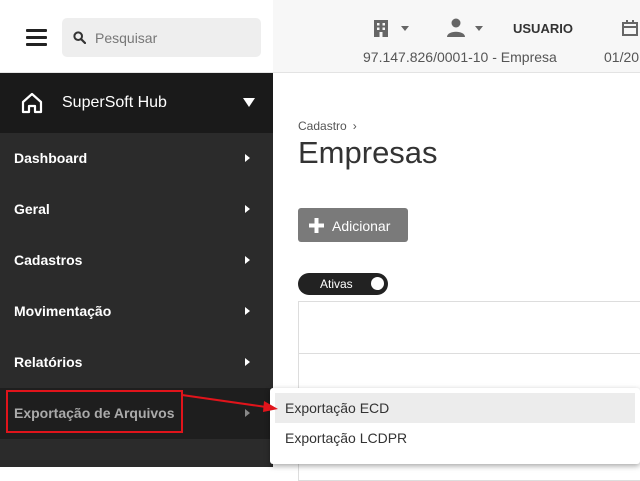 The width and height of the screenshot is (640, 481). Describe the element at coordinates (32, 209) in the screenshot. I see `sidebar-item-label: Geral` at that location.